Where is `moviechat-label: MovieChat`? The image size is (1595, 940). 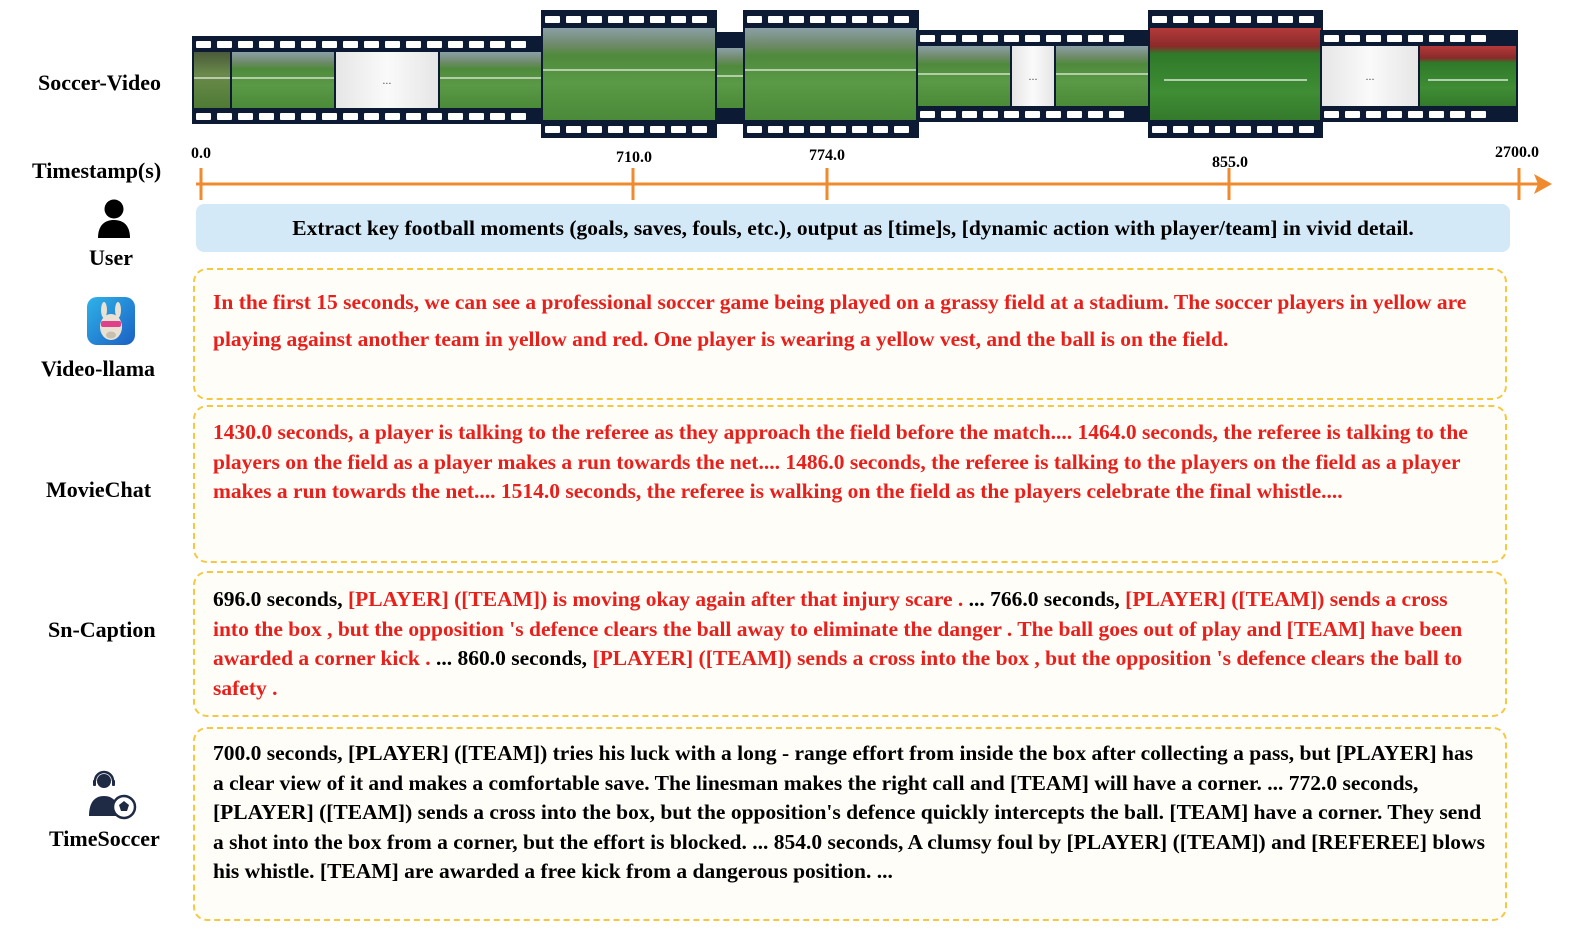
moviechat-label: MovieChat is located at coordinates (99, 489).